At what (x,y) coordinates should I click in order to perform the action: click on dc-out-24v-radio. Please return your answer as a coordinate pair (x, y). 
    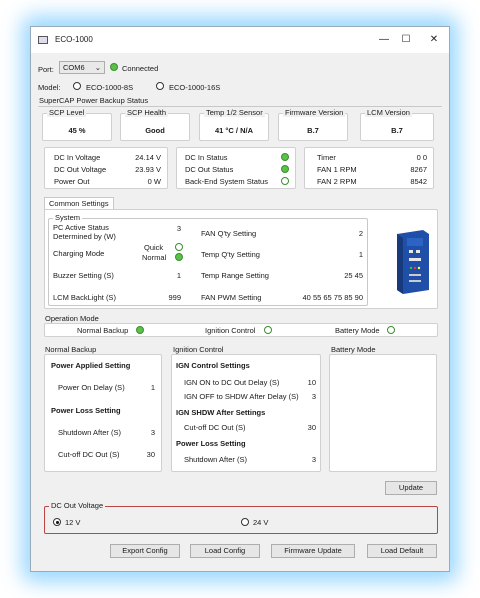
    Looking at the image, I should click on (245, 522).